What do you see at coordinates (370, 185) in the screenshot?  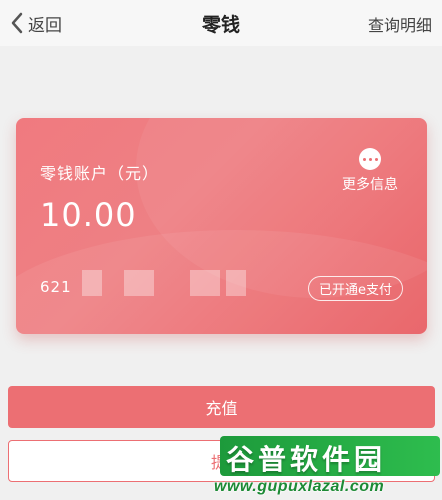 I see `more-info-label: 更多信息` at bounding box center [370, 185].